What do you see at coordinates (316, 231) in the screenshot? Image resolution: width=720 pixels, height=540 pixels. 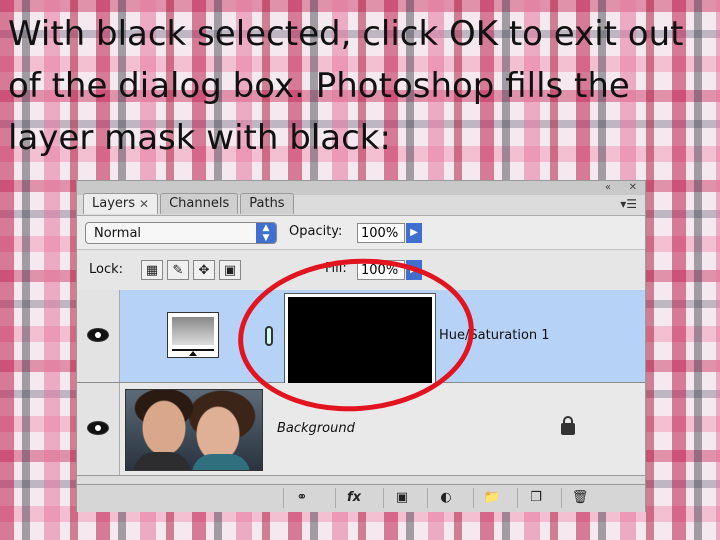 I see `opacity-label: Opacity:` at bounding box center [316, 231].